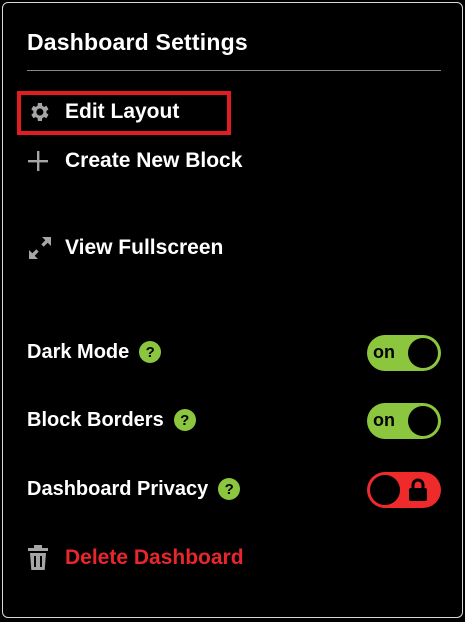  I want to click on delete-dashboard-label: Delete Dashboard, so click(154, 557).